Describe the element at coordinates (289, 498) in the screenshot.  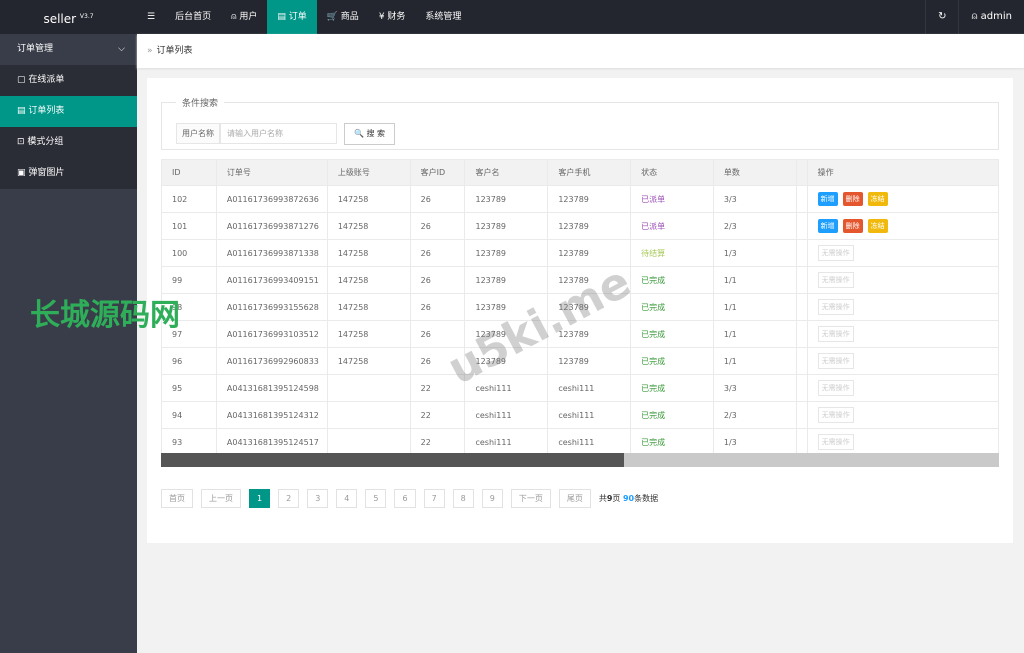
I see `page-button: 2` at that location.